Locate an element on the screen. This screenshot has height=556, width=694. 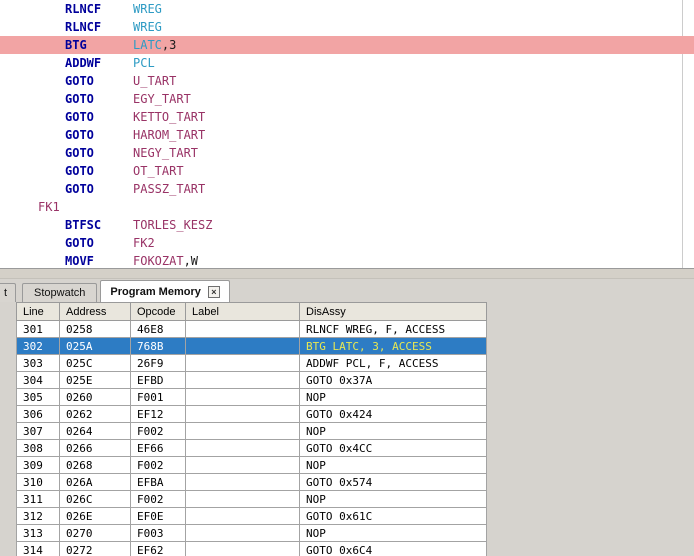
code-operand: U_TART is located at coordinates (154, 81).